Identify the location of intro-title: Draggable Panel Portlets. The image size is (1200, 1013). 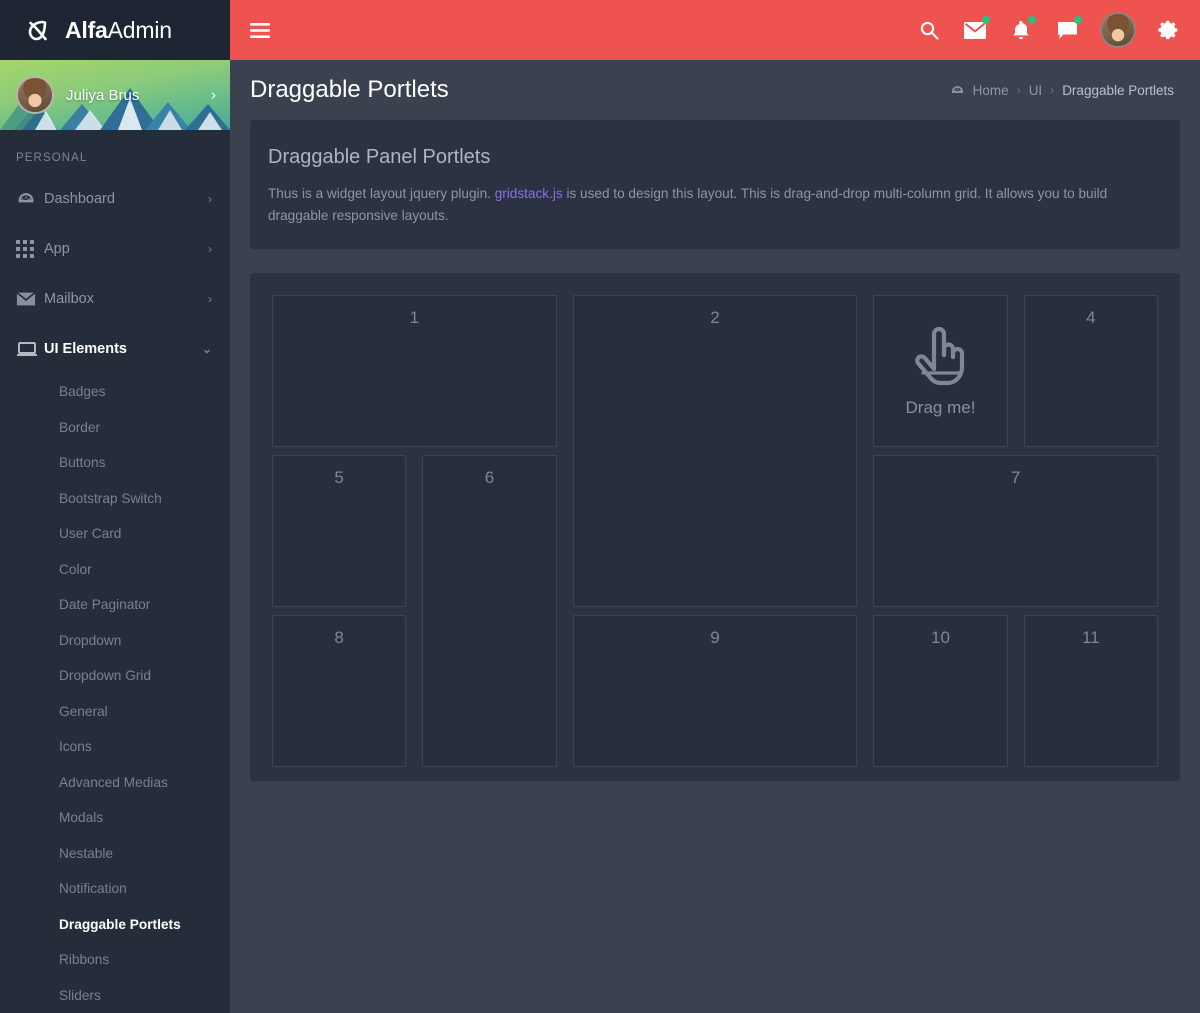
(379, 157).